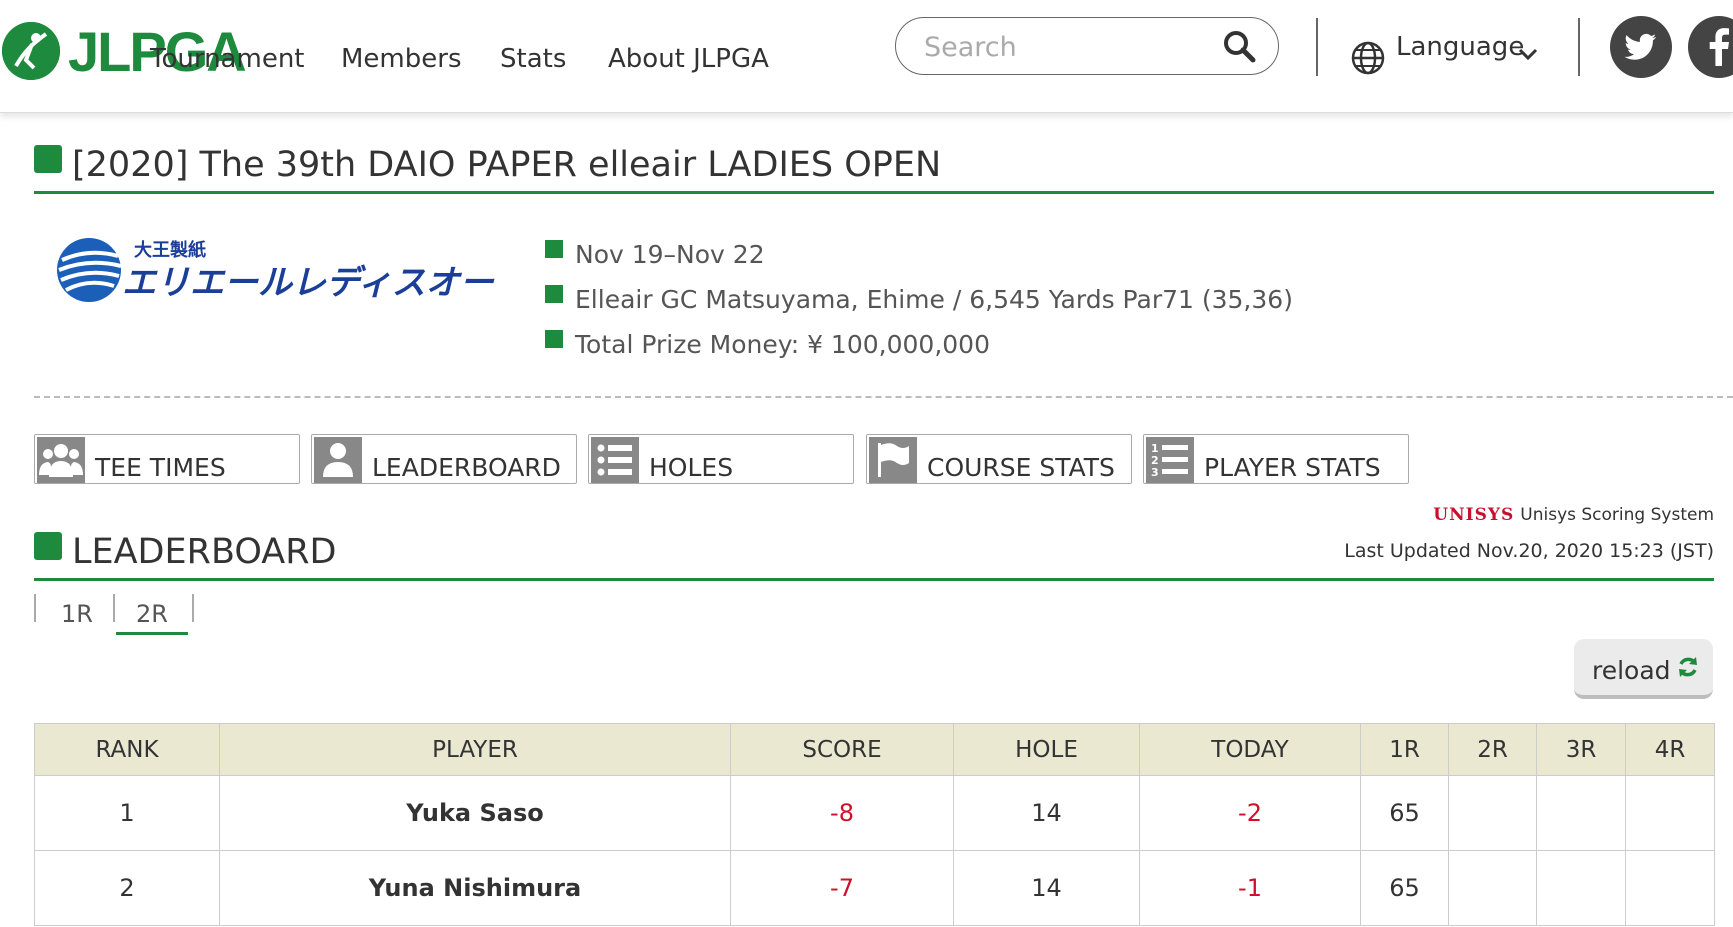 This screenshot has height=927, width=1733. Describe the element at coordinates (670, 254) in the screenshot. I see `tournament-dates: Nov 19–Nov 22` at that location.